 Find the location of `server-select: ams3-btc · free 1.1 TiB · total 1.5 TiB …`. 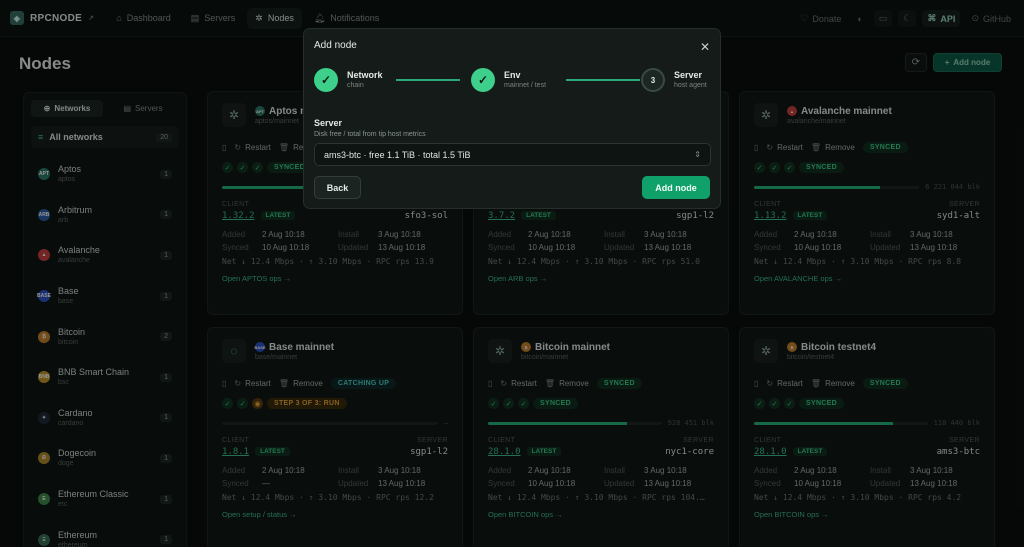

server-select: ams3-btc · free 1.1 TiB · total 1.5 TiB … is located at coordinates (512, 154).